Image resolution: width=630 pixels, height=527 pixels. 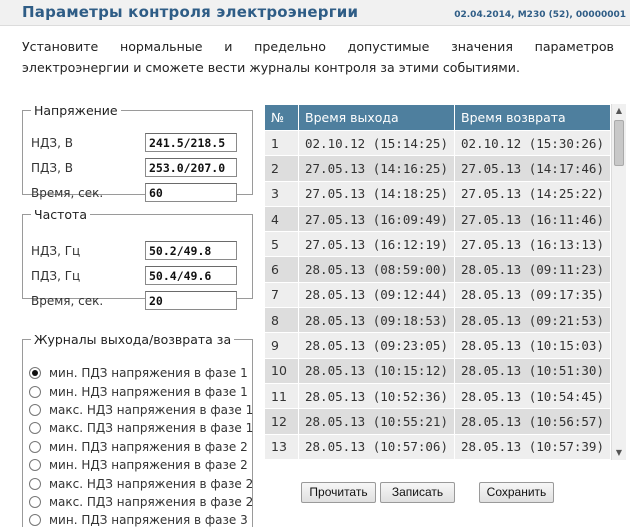 I want to click on table-row: 13 28.05.13 (10:57:06) 28.05.13 (10:57:39), so click(x=437, y=446).